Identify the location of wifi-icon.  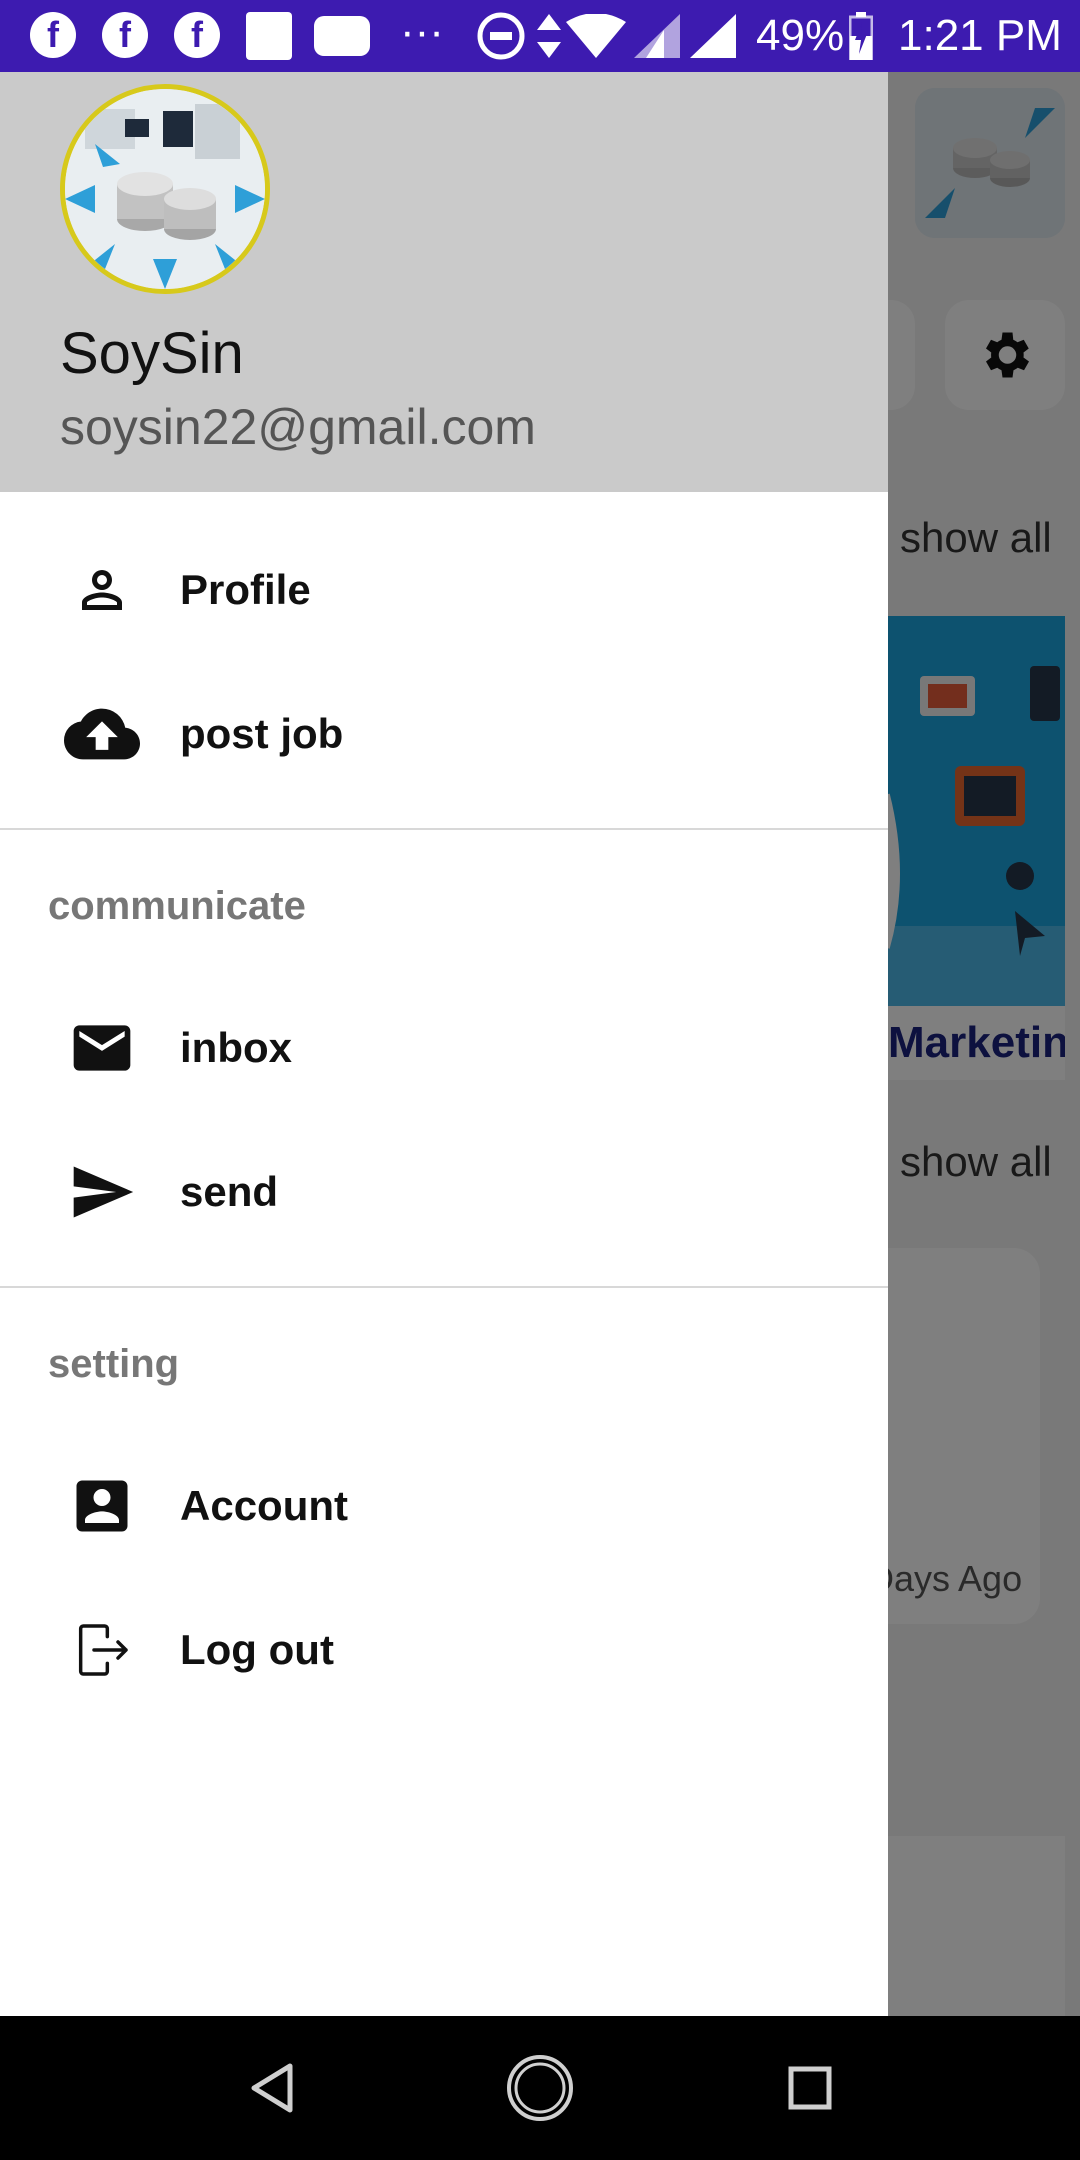
(596, 36).